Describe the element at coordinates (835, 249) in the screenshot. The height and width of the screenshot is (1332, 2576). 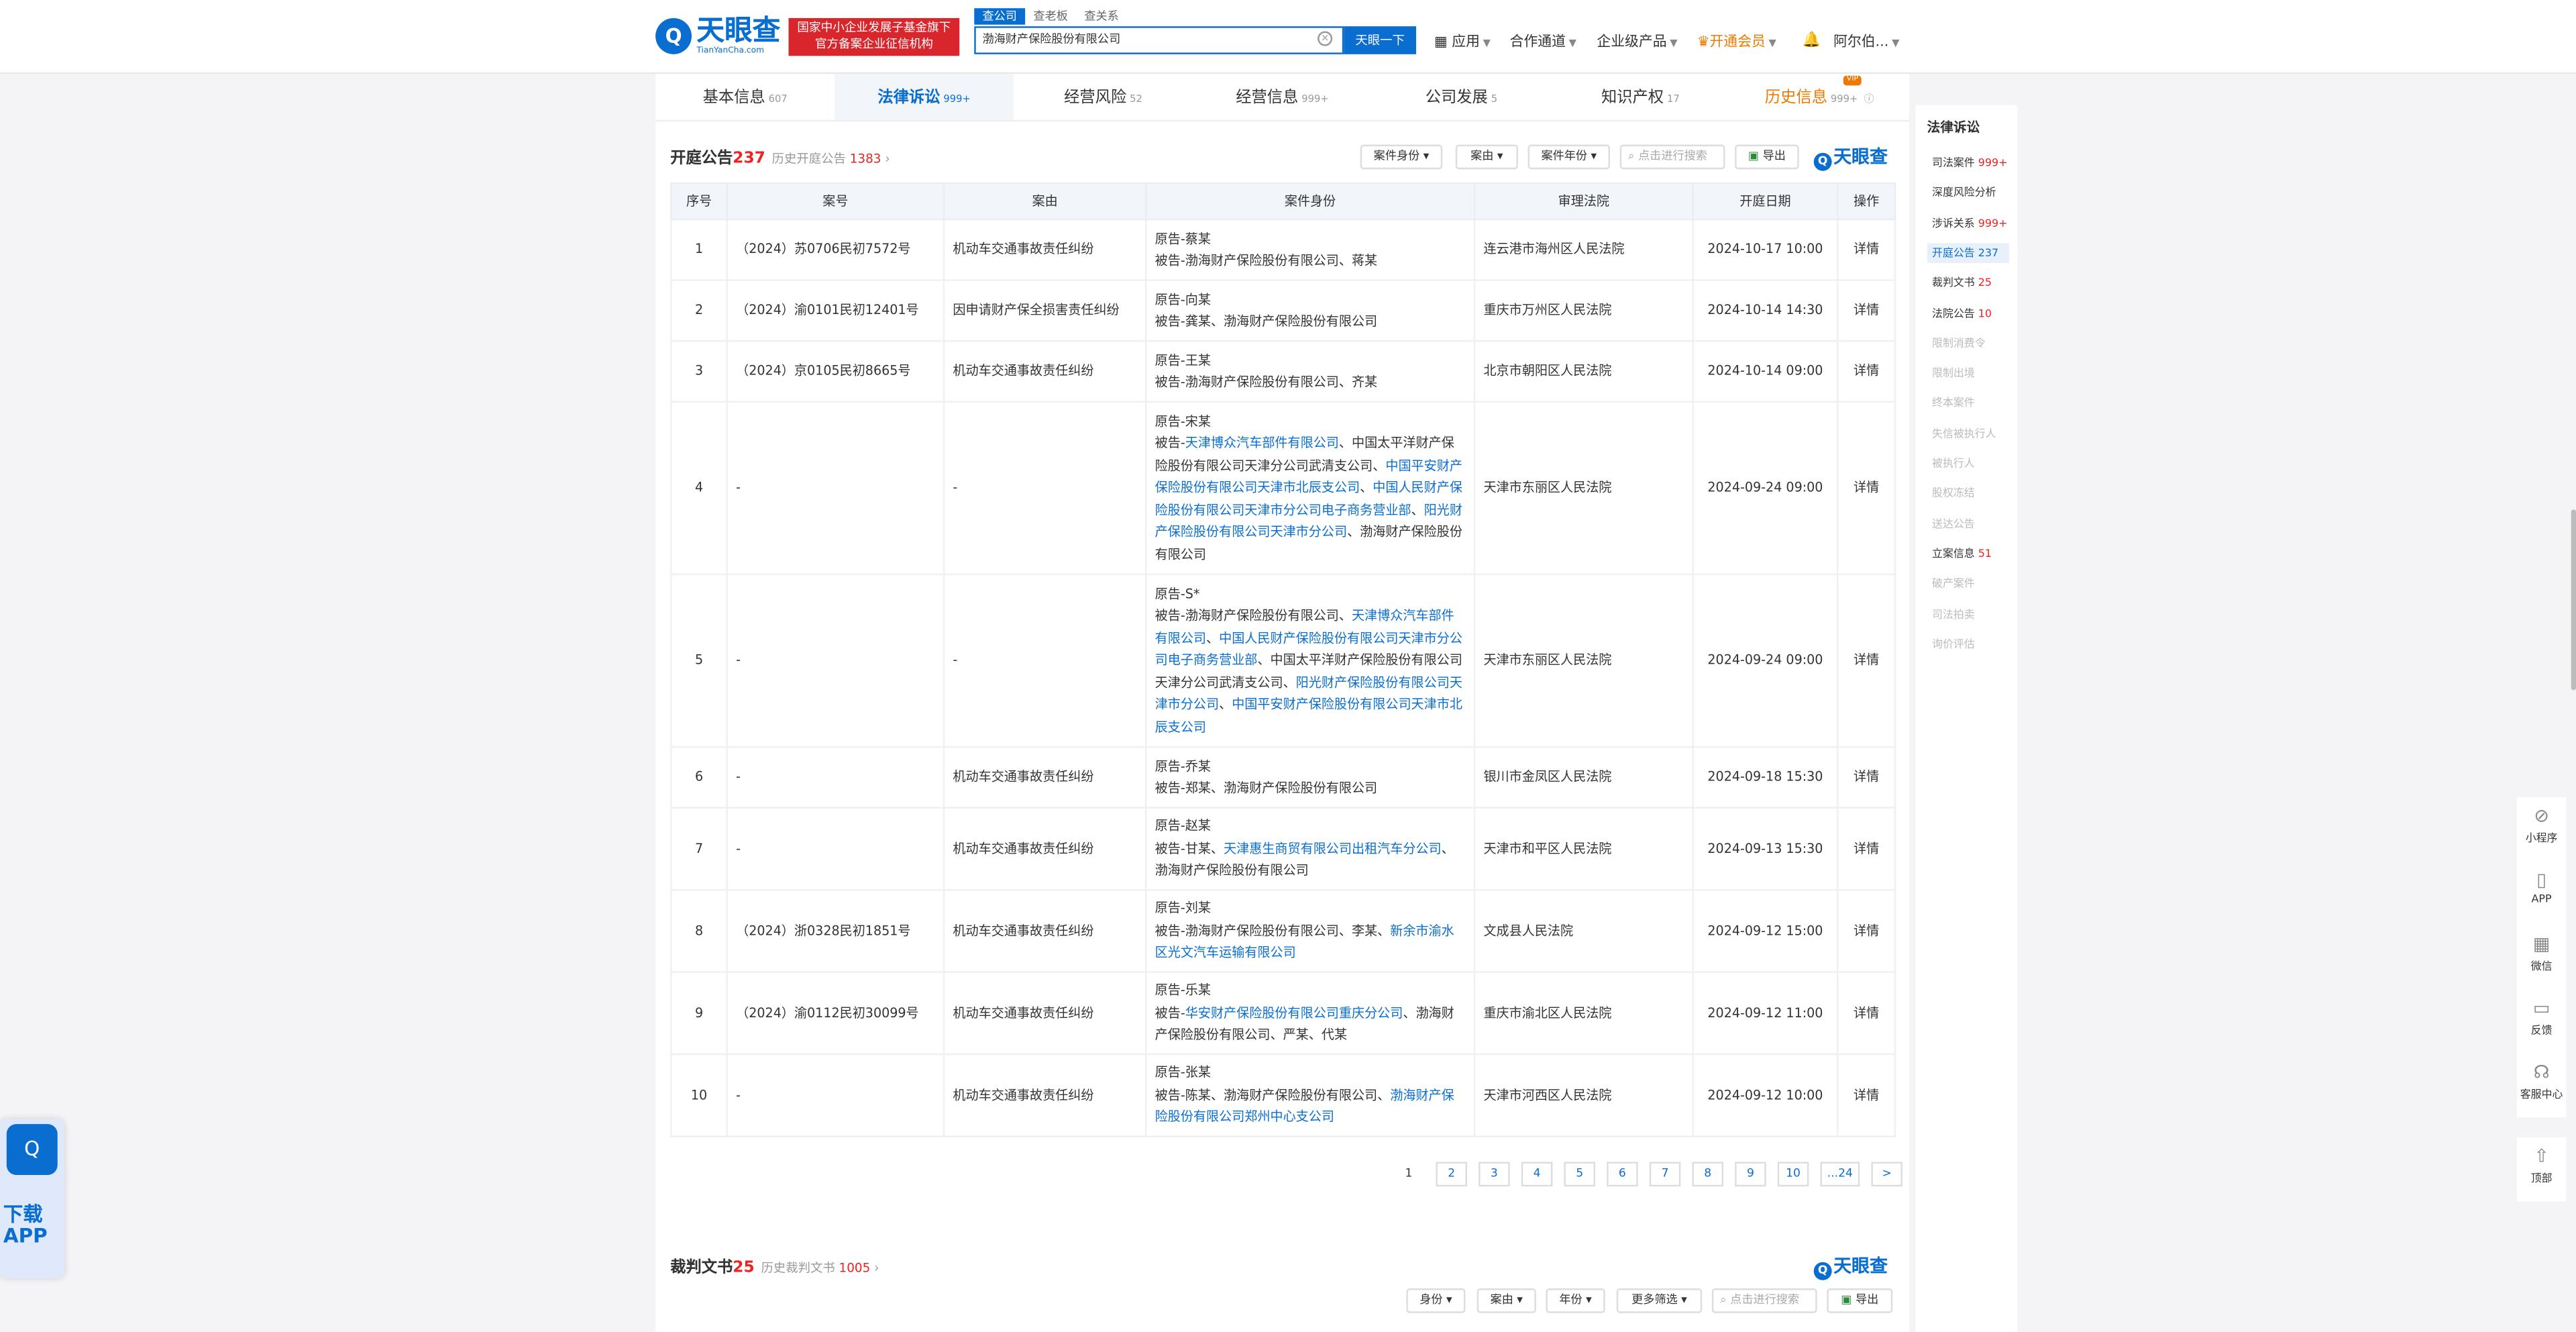
I see `case-number: （2024）苏0706民初7572号` at that location.